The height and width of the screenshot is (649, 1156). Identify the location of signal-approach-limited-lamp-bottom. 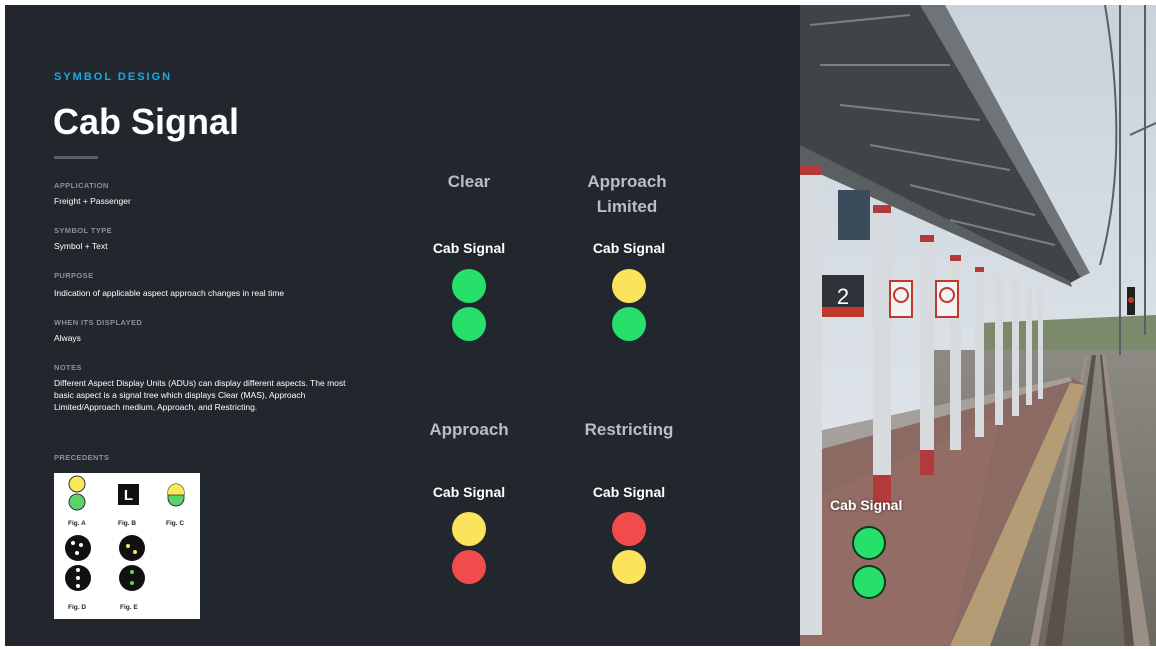
(629, 324).